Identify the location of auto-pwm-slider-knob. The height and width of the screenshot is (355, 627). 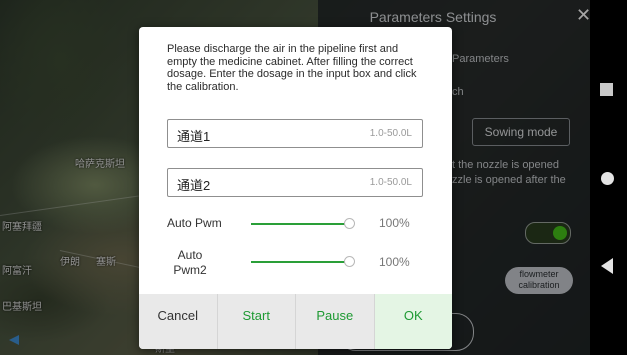
(349, 223).